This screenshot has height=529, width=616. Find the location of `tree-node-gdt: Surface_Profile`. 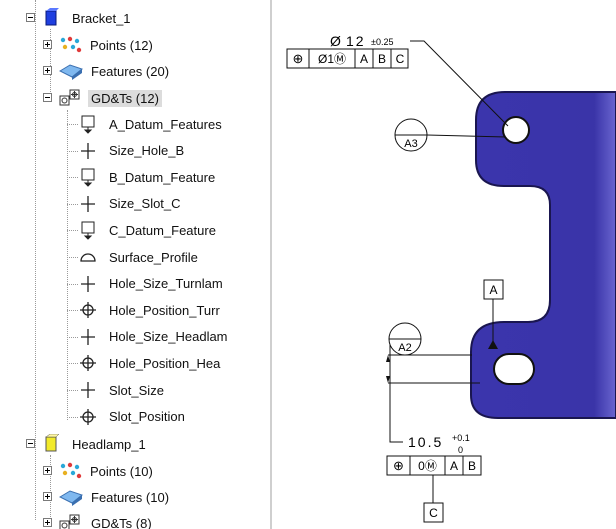

tree-node-gdt: Surface_Profile is located at coordinates (140, 257).